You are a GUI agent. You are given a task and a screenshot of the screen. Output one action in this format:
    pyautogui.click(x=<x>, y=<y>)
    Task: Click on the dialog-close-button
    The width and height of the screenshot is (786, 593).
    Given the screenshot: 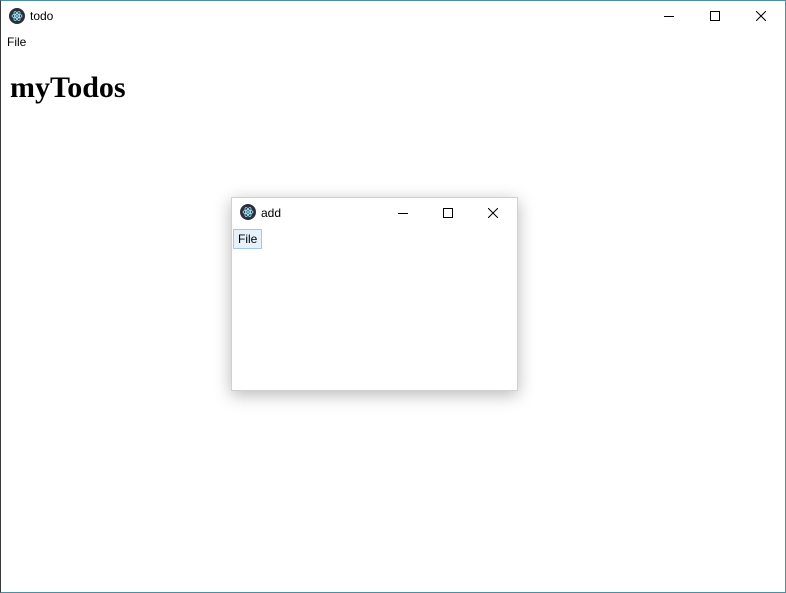 What is the action you would take?
    pyautogui.click(x=493, y=213)
    